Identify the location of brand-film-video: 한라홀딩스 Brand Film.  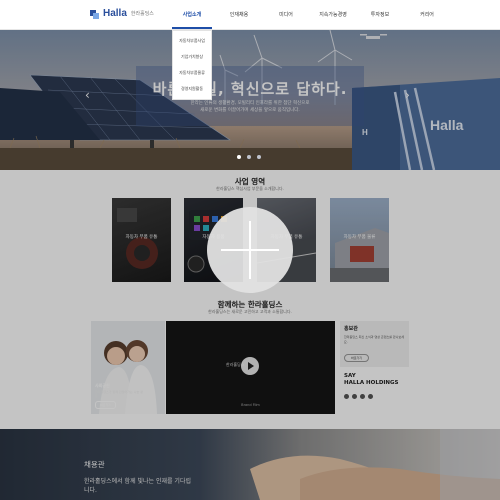
(250, 367).